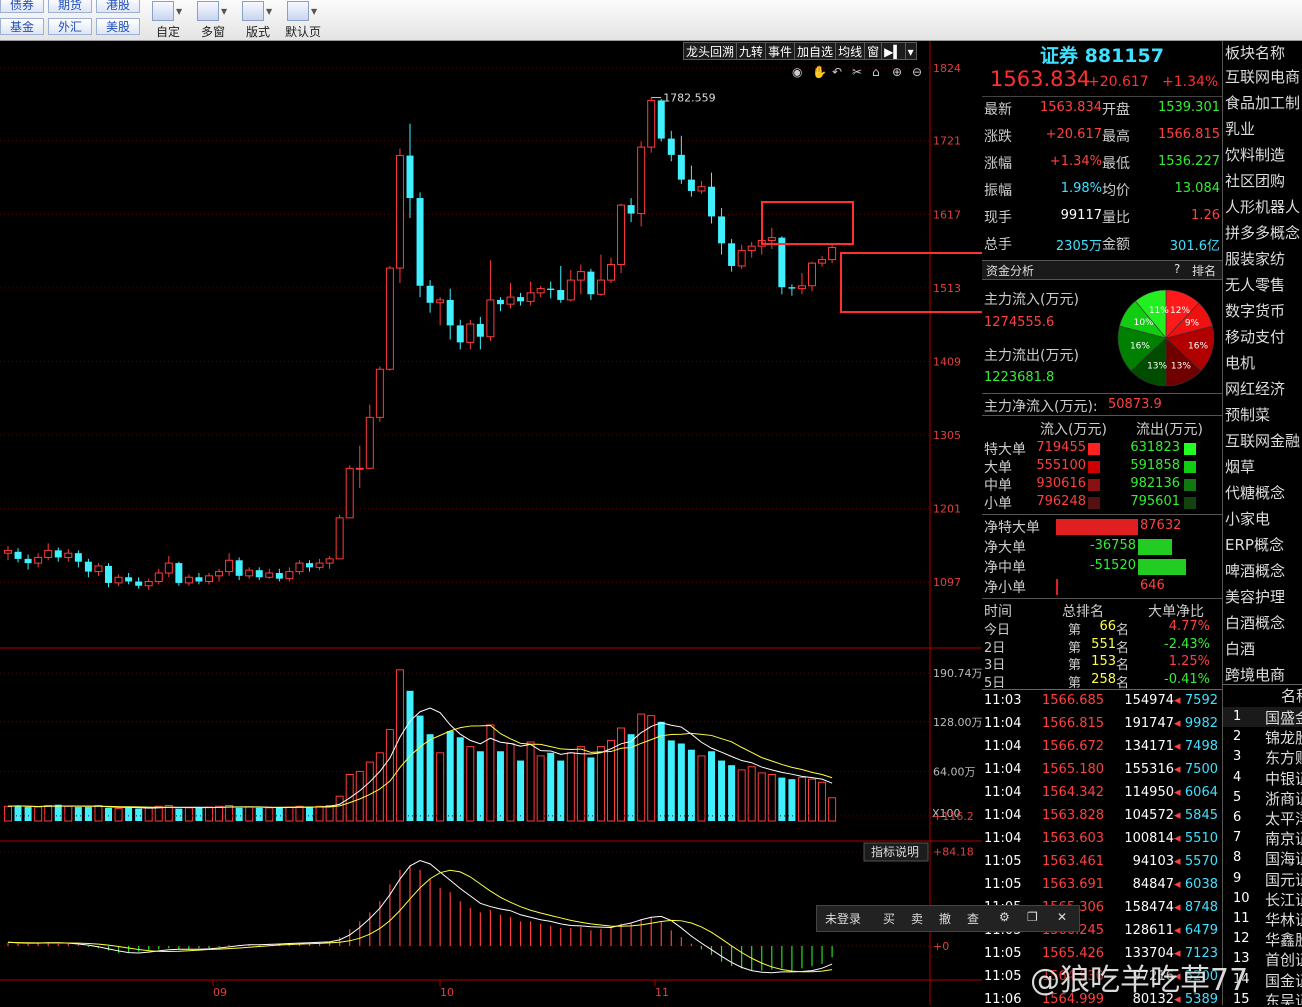 This screenshot has height=1007, width=1302. Describe the element at coordinates (797, 72) in the screenshot. I see `chart-tool-icon: ◉` at that location.